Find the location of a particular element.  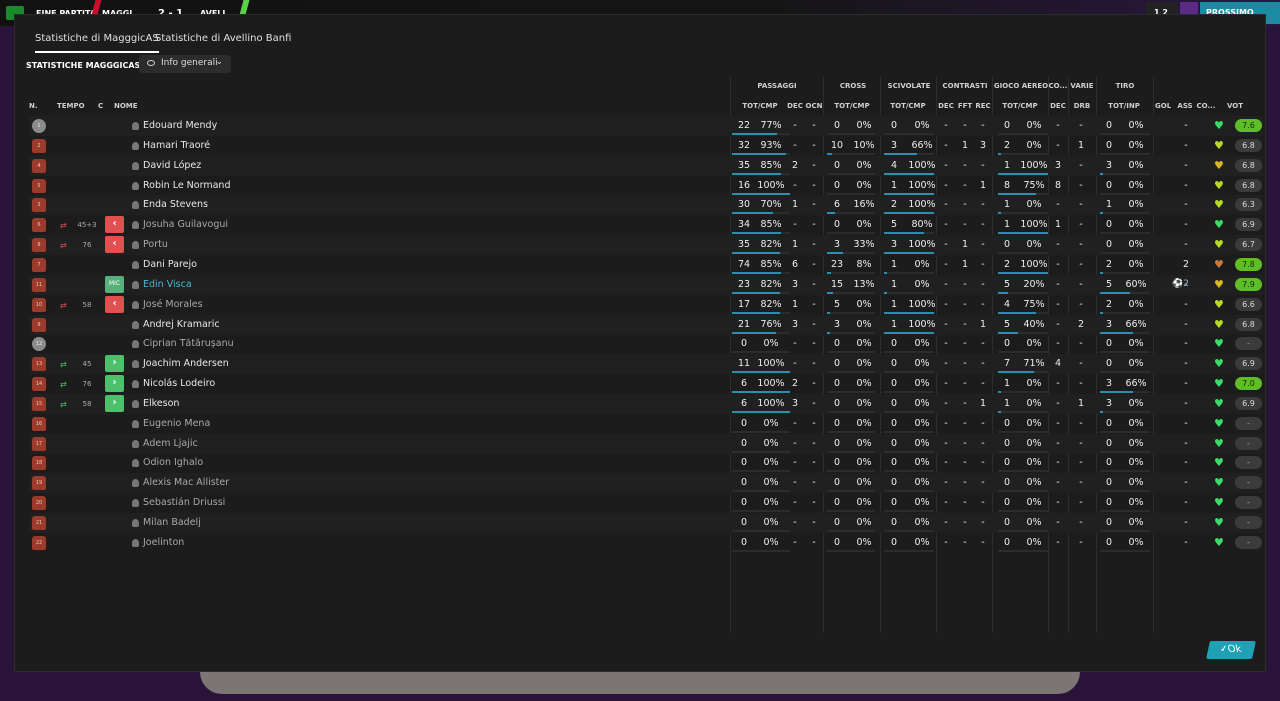

col-pass-dec: DEC is located at coordinates (795, 106).